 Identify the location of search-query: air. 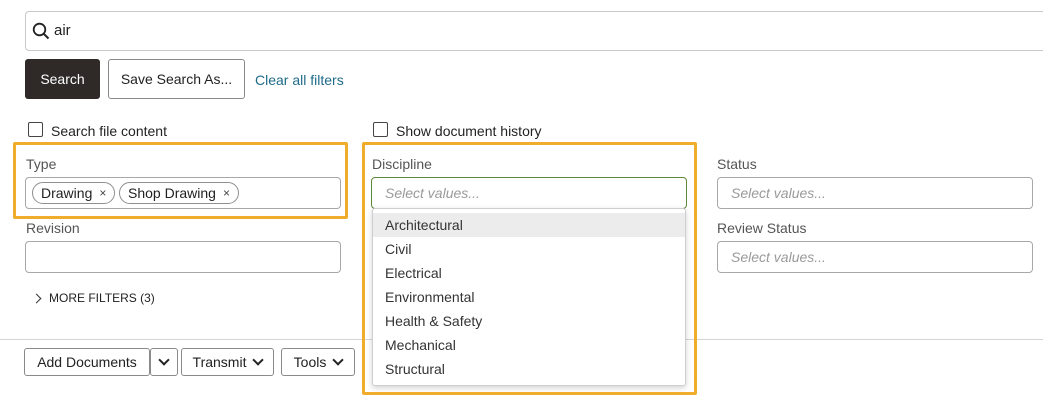
(62, 30).